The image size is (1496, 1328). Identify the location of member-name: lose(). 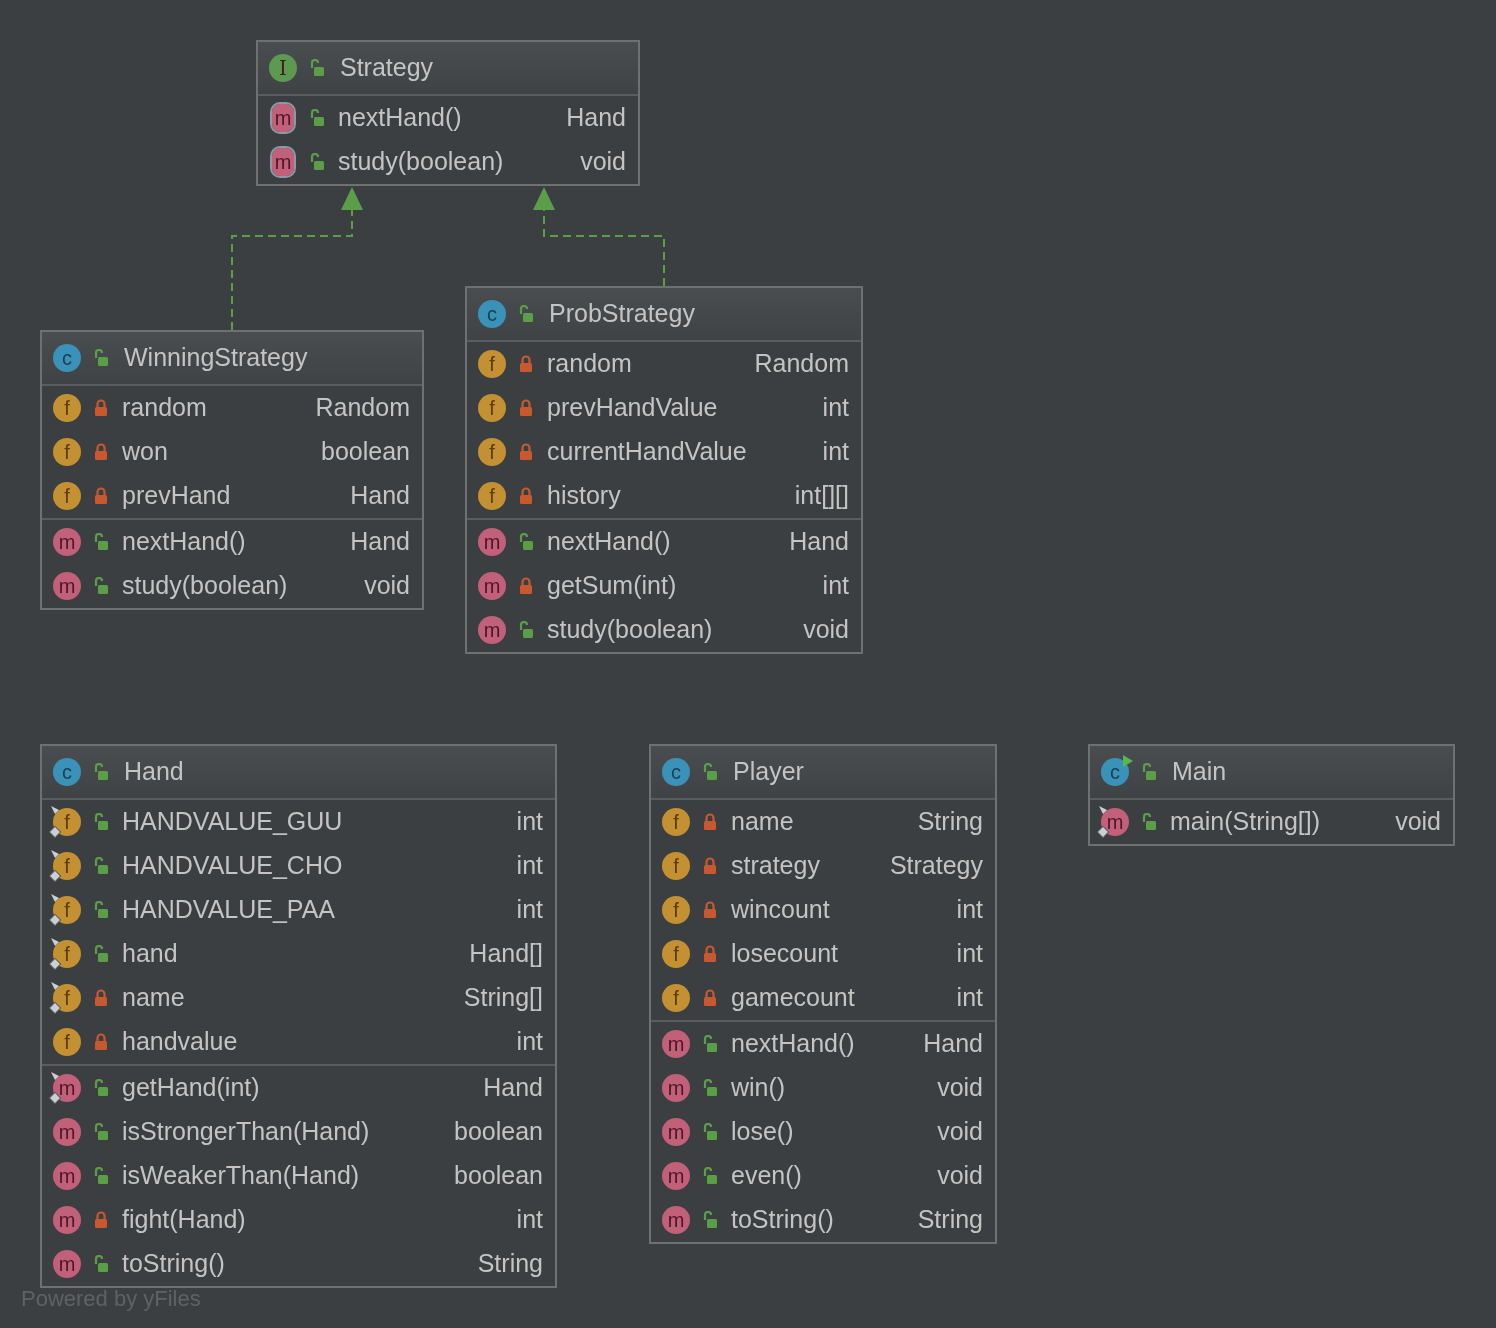
(762, 1132).